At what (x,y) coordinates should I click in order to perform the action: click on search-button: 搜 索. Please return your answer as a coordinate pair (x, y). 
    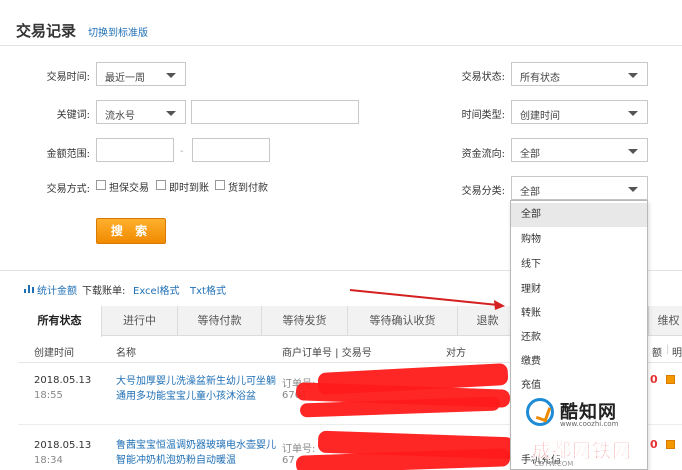
    Looking at the image, I should click on (131, 231).